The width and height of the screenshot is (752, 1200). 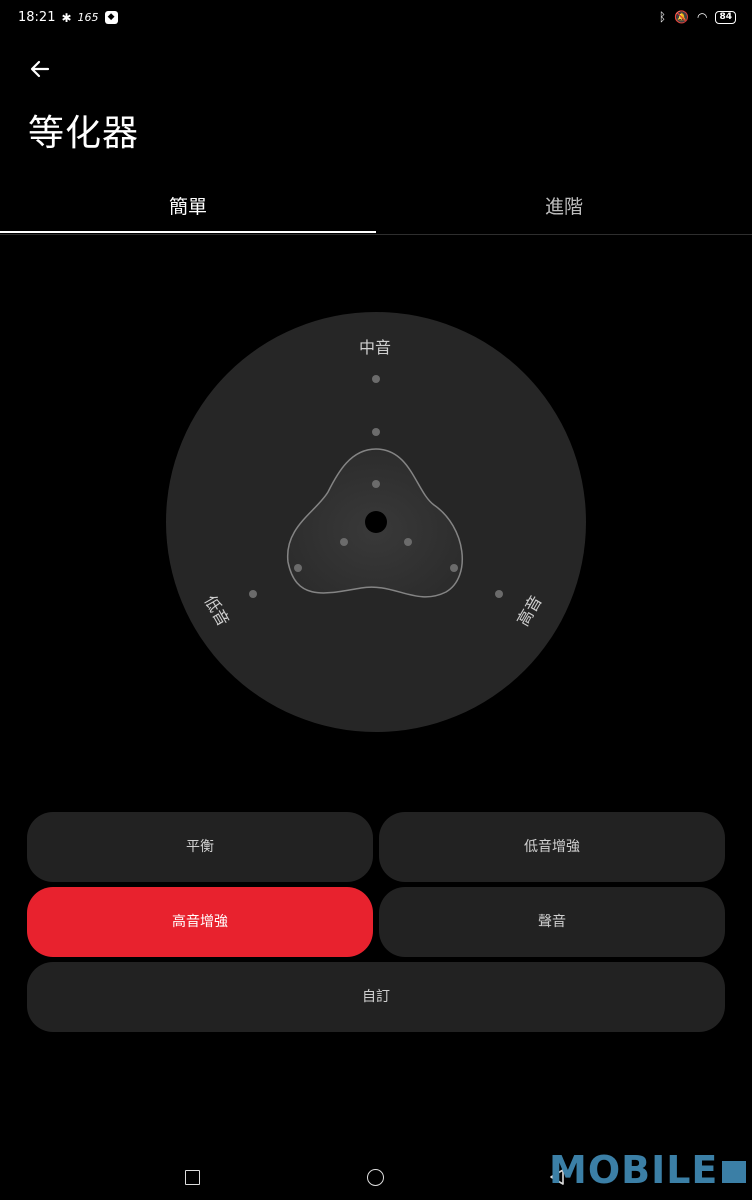 I want to click on wifi-icon: ◠, so click(x=702, y=17).